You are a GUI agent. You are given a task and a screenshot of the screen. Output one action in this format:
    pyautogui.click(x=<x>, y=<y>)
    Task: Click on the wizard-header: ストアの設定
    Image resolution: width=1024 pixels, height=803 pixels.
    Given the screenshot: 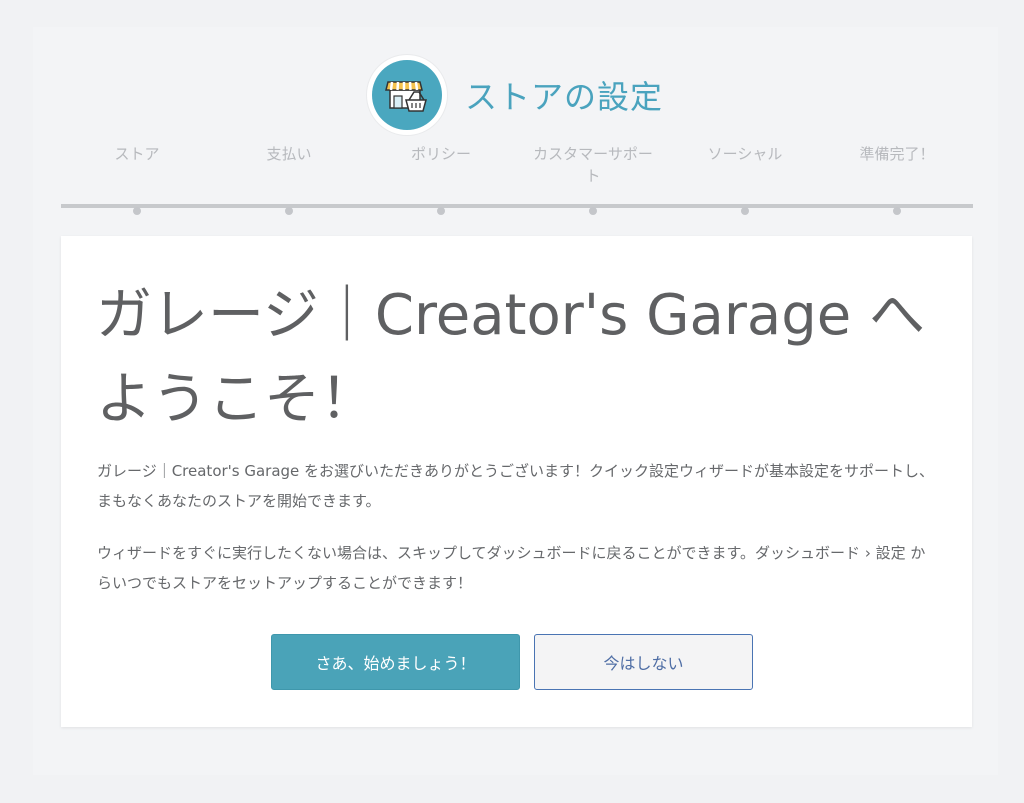 What is the action you would take?
    pyautogui.click(x=515, y=95)
    